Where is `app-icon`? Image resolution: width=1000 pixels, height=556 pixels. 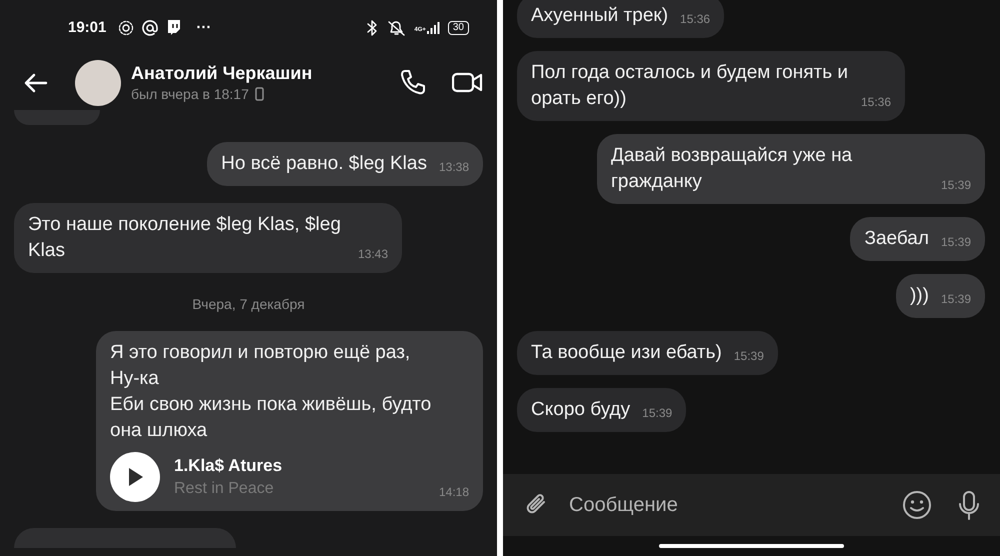
app-icon is located at coordinates (126, 28).